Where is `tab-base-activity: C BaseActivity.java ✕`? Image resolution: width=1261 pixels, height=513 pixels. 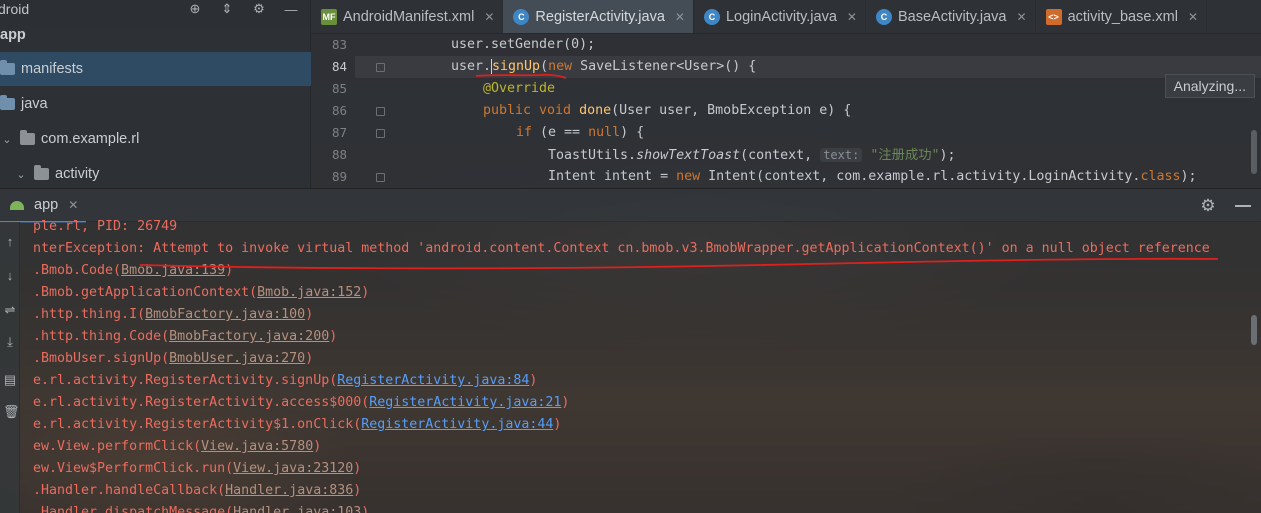
tab-base-activity: C BaseActivity.java ✕ is located at coordinates (951, 16).